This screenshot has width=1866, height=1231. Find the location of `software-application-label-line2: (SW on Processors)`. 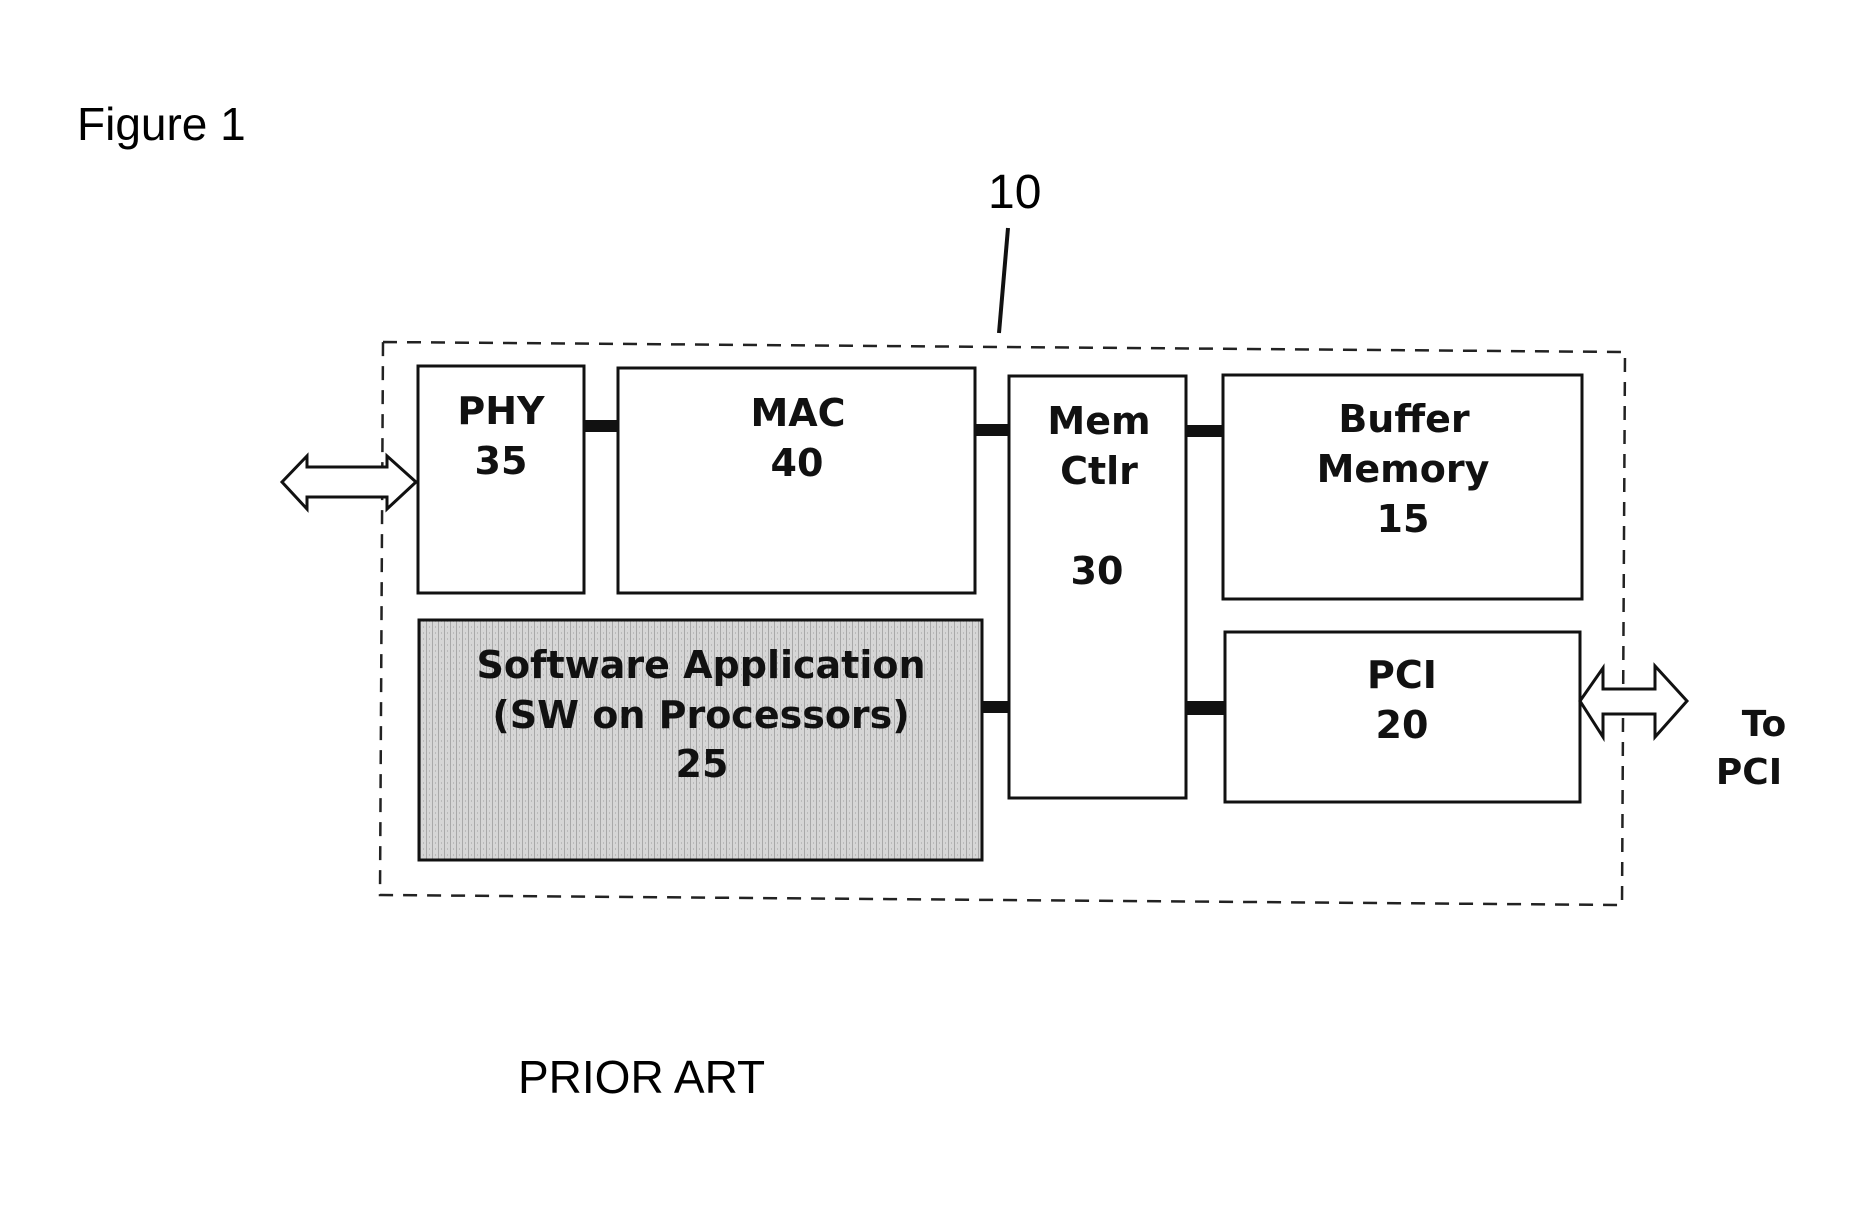

software-application-label-line2: (SW on Processors) is located at coordinates (700, 715).